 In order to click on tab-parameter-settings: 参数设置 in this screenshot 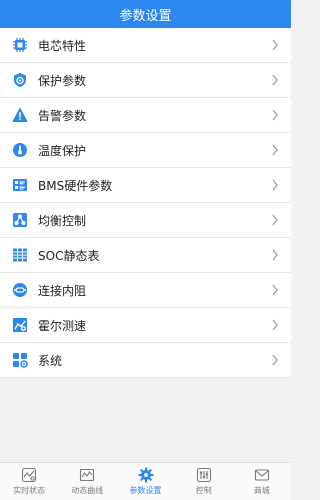, I will do `click(145, 481)`.